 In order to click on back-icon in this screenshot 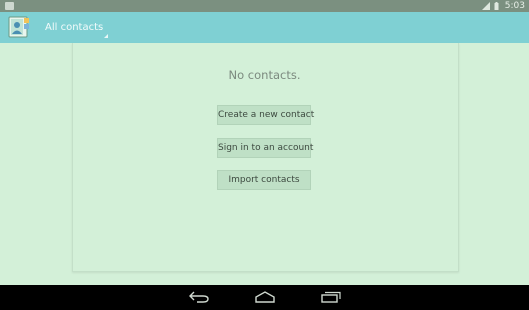, I will do `click(199, 297)`.